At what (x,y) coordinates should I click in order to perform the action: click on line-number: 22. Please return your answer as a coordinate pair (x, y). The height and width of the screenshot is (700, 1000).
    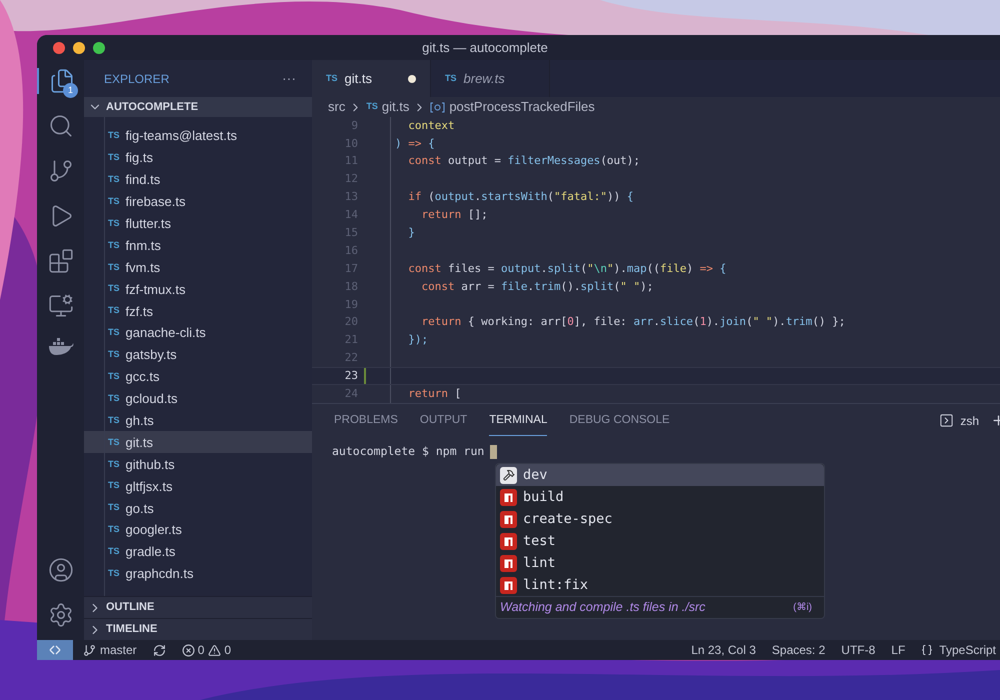
    Looking at the image, I should click on (351, 358).